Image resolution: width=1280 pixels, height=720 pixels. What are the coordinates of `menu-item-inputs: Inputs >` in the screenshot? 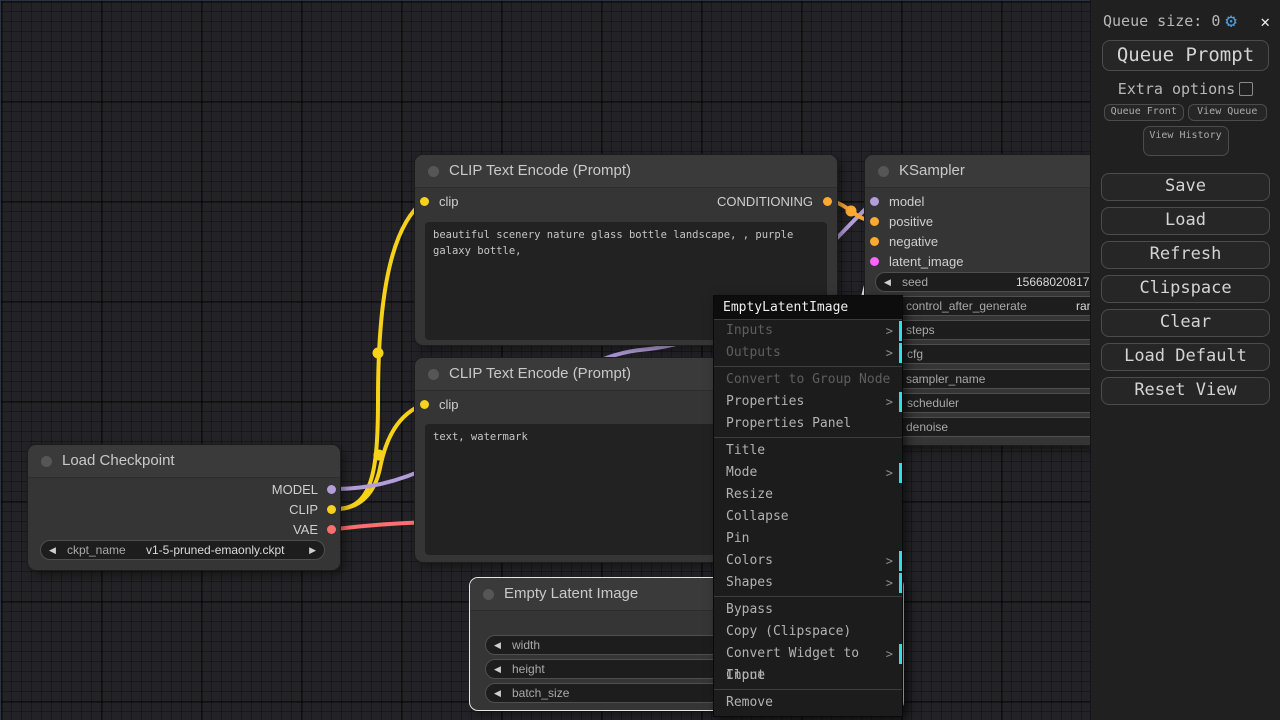 It's located at (808, 331).